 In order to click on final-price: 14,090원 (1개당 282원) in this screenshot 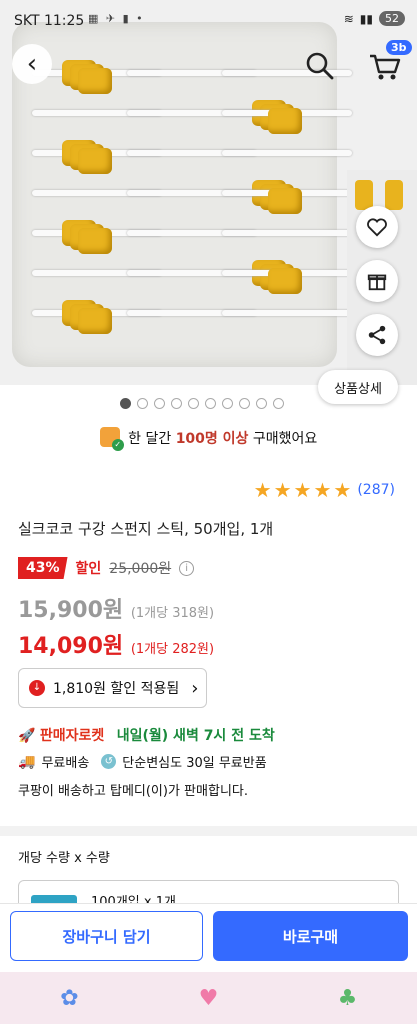, I will do `click(116, 644)`.